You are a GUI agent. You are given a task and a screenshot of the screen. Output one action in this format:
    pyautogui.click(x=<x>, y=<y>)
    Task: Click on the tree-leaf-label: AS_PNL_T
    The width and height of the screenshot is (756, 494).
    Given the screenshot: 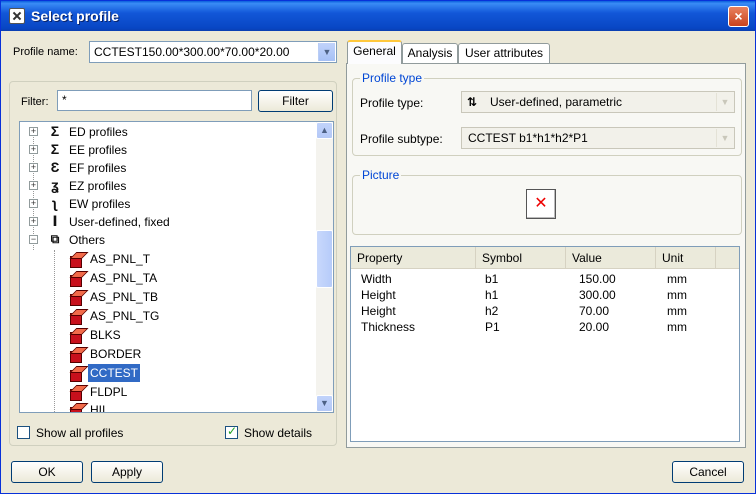 What is the action you would take?
    pyautogui.click(x=120, y=259)
    